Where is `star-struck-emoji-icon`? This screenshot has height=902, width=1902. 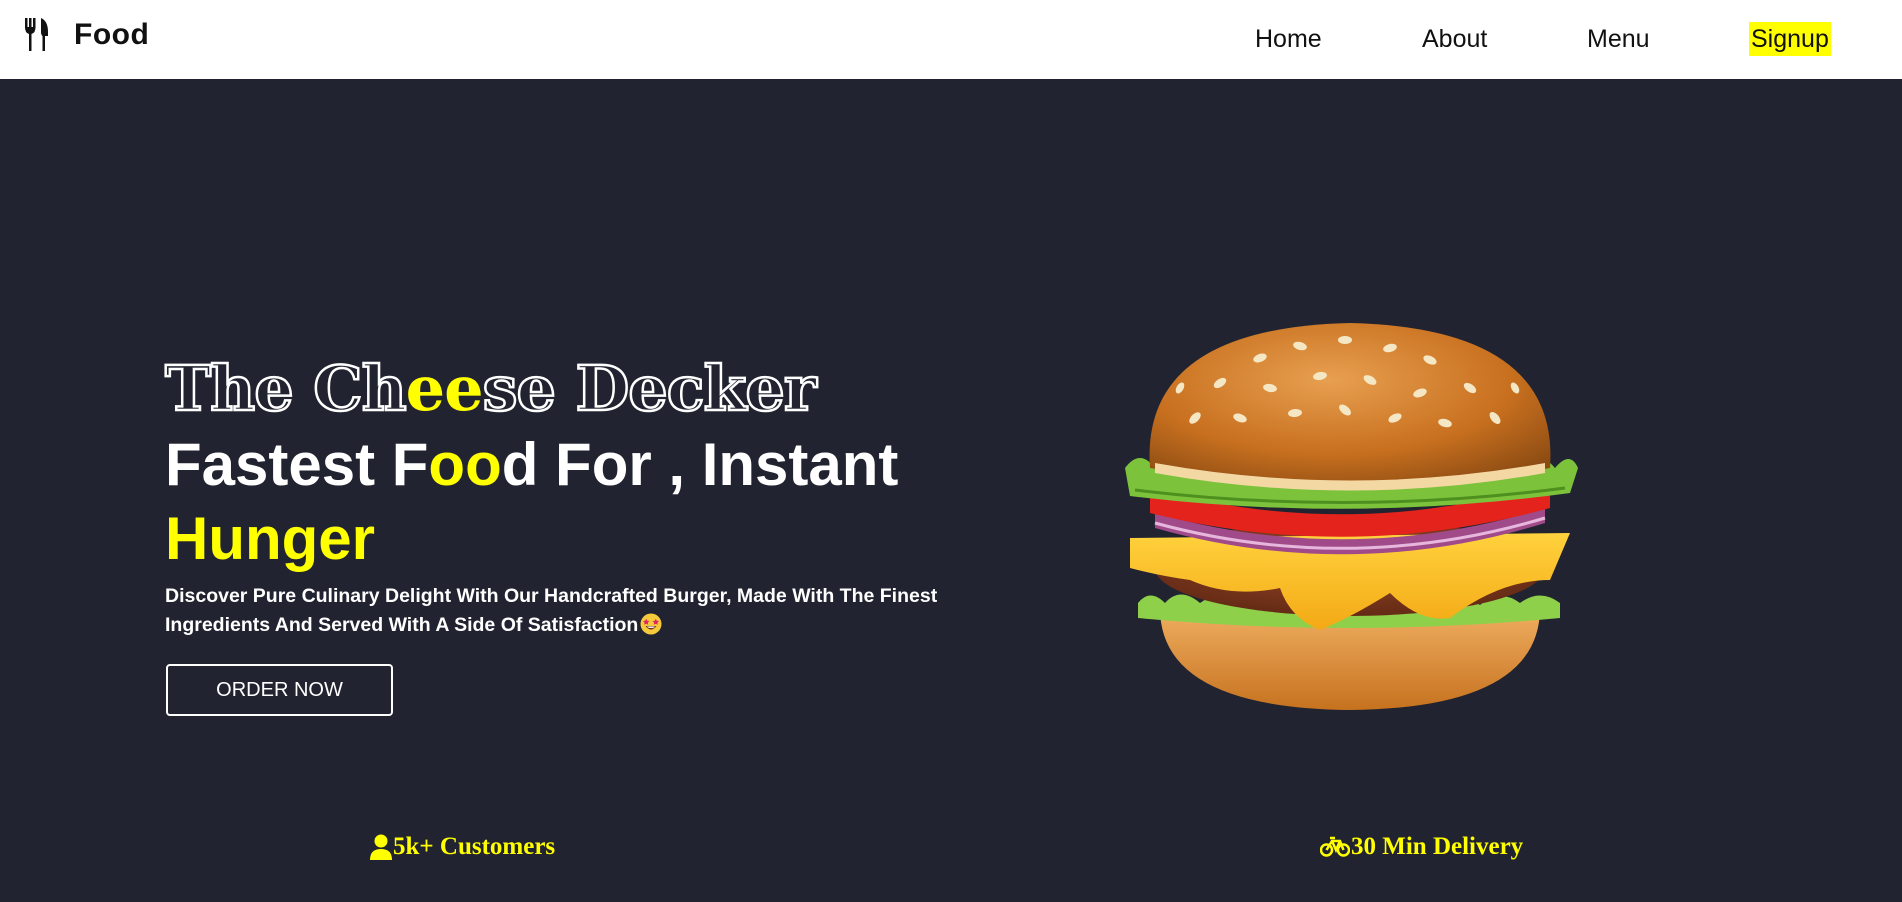 star-struck-emoji-icon is located at coordinates (651, 624).